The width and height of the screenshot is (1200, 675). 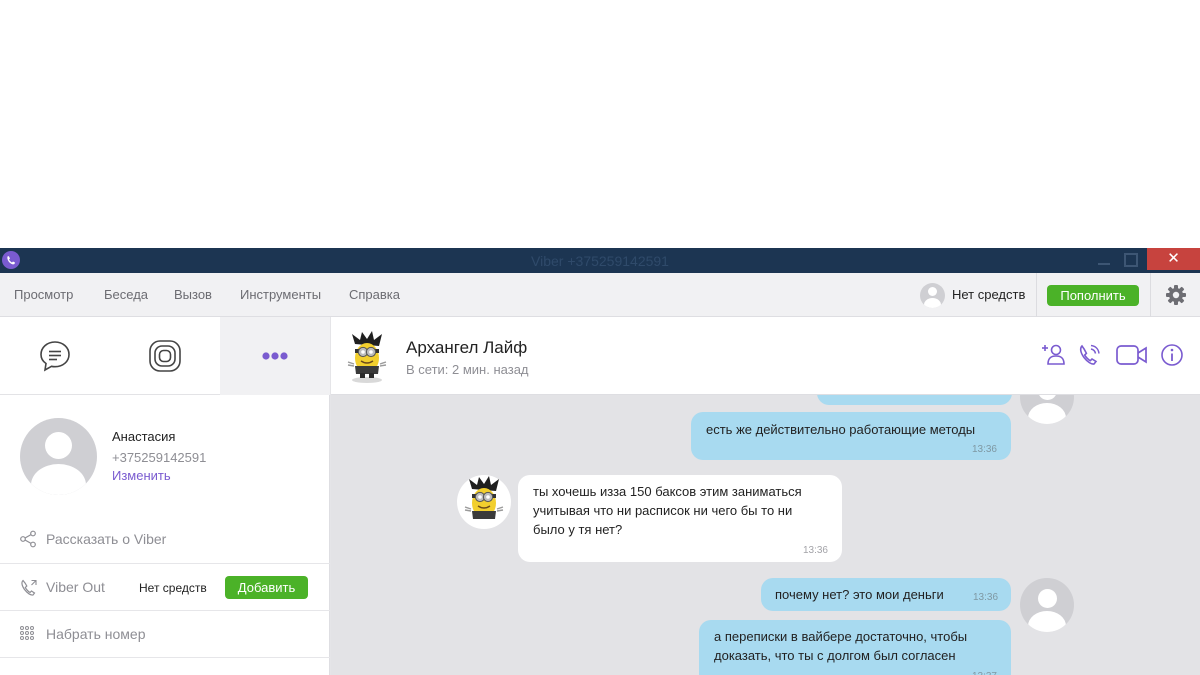 I want to click on window-title: Viber +375259142591, so click(x=600, y=261).